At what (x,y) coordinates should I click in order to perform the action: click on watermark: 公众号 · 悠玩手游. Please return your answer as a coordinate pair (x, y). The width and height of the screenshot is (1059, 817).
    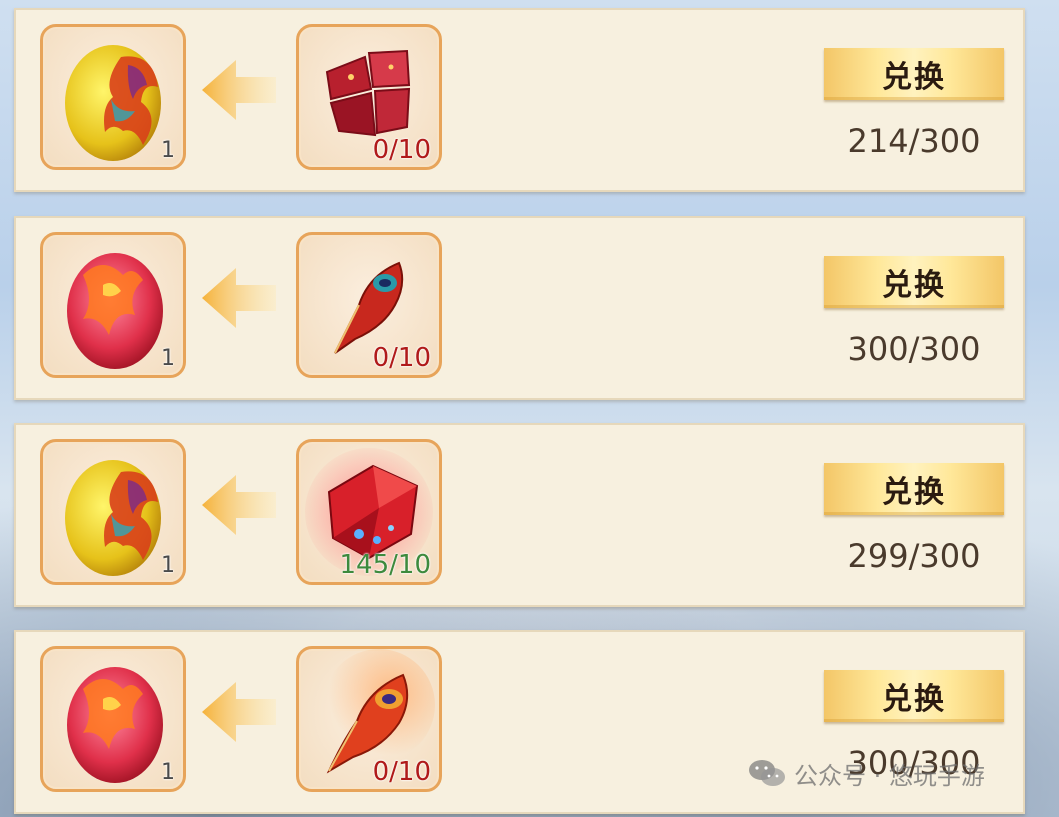
    Looking at the image, I should click on (866, 773).